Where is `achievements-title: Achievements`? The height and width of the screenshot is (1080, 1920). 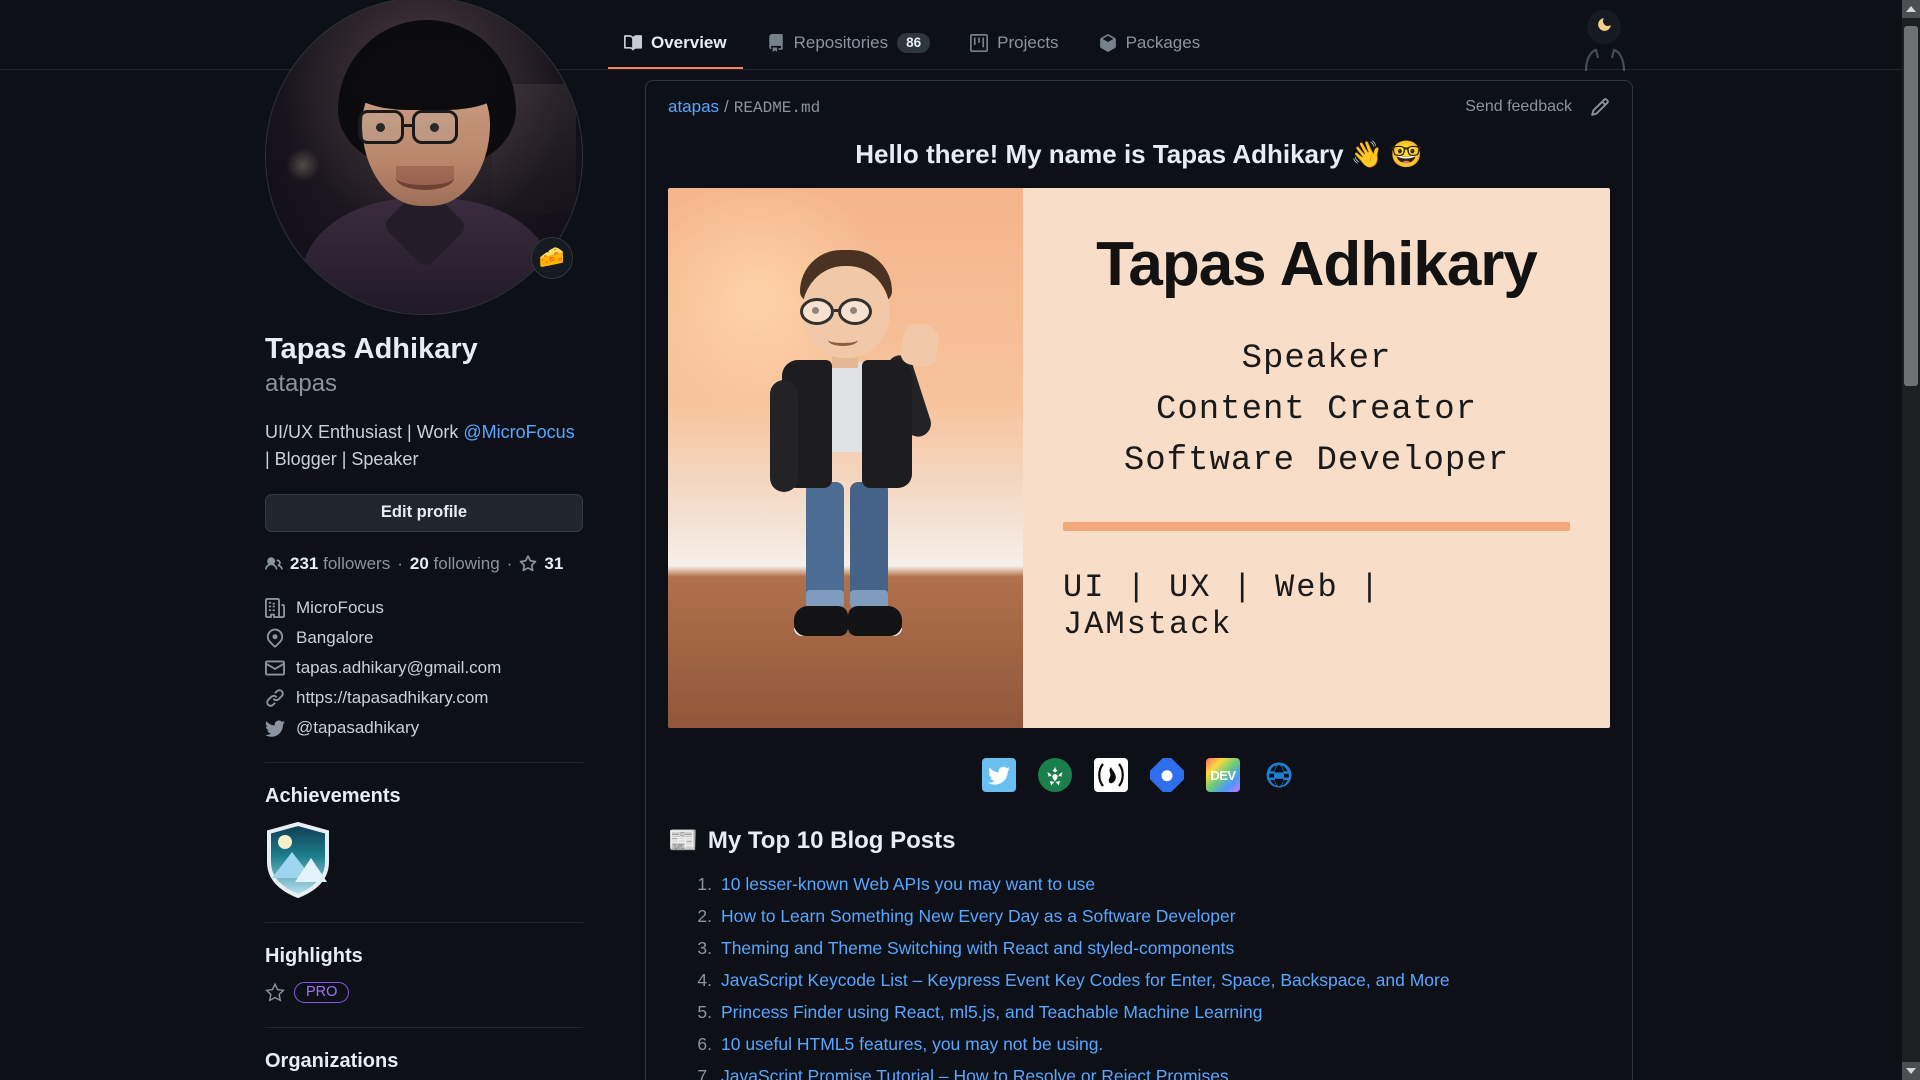
achievements-title: Achievements is located at coordinates (333, 795).